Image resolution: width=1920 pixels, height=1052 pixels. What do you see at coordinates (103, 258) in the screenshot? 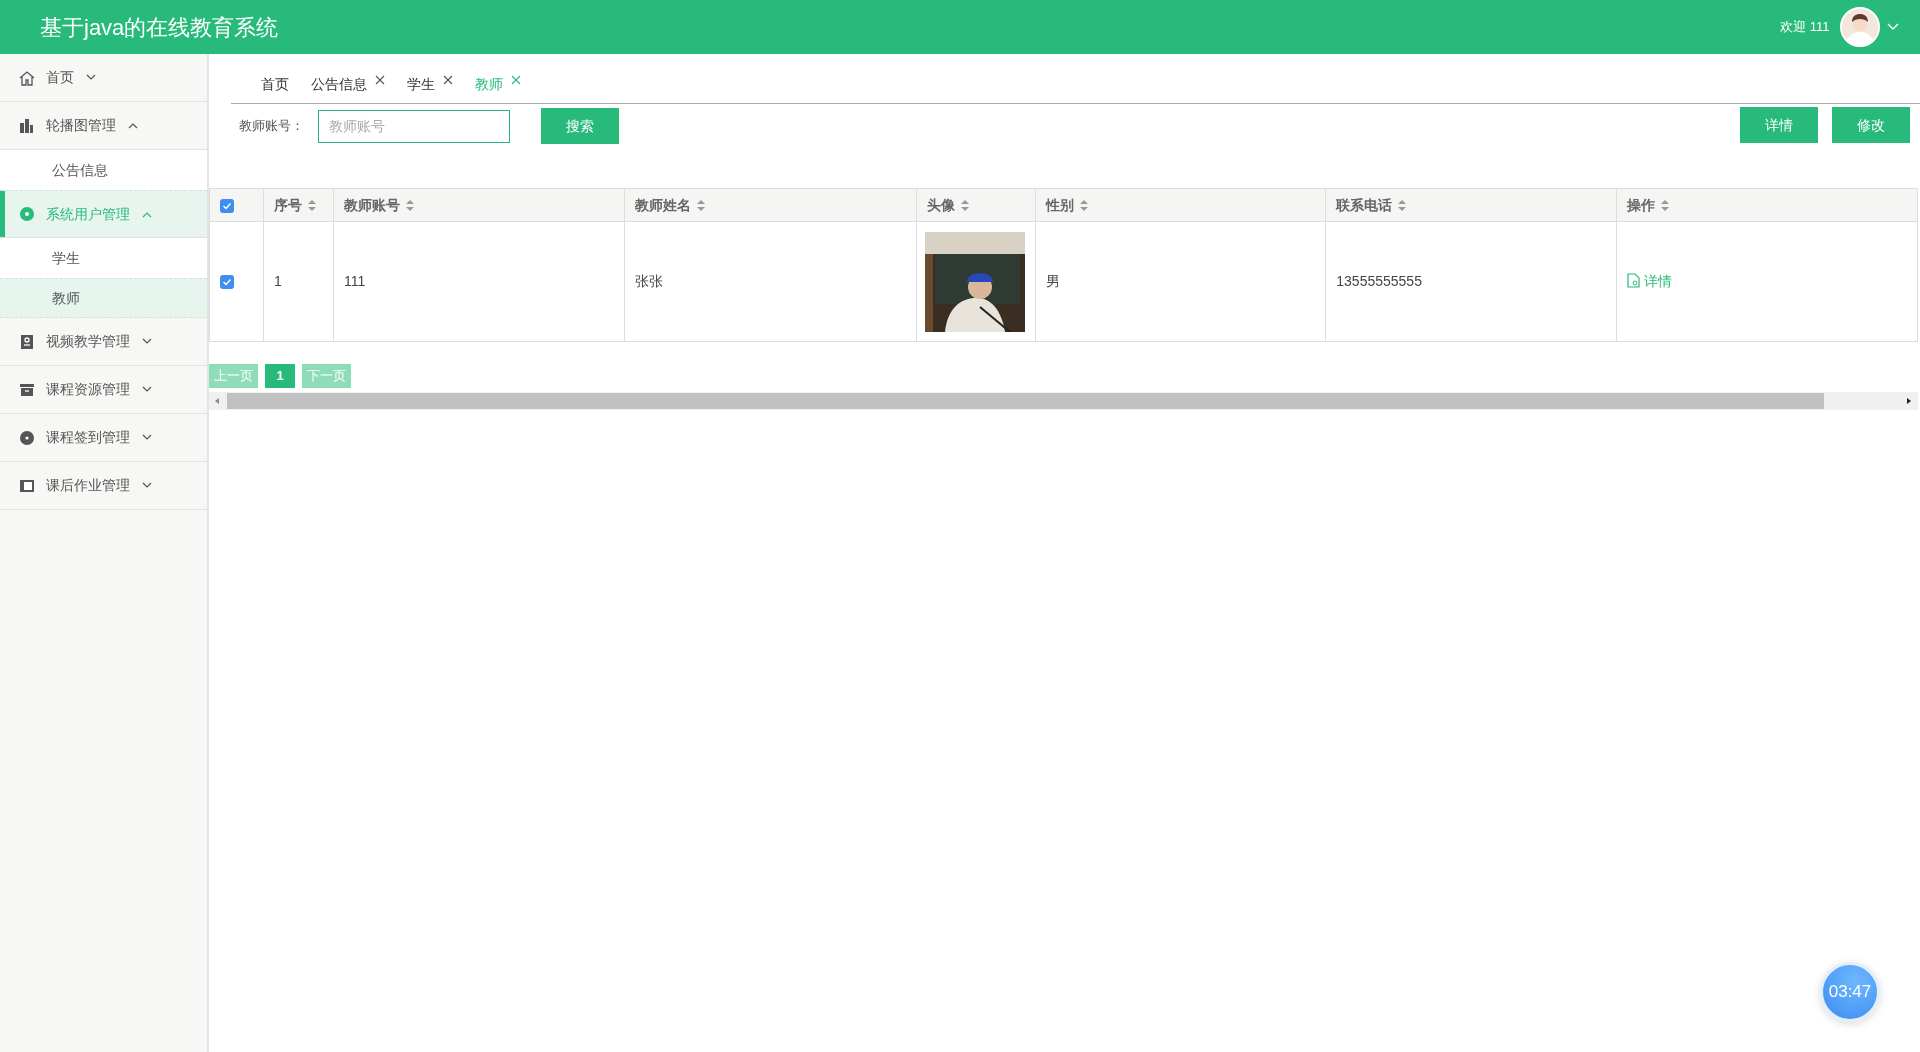
I see `sidebar-subitem: 学生` at bounding box center [103, 258].